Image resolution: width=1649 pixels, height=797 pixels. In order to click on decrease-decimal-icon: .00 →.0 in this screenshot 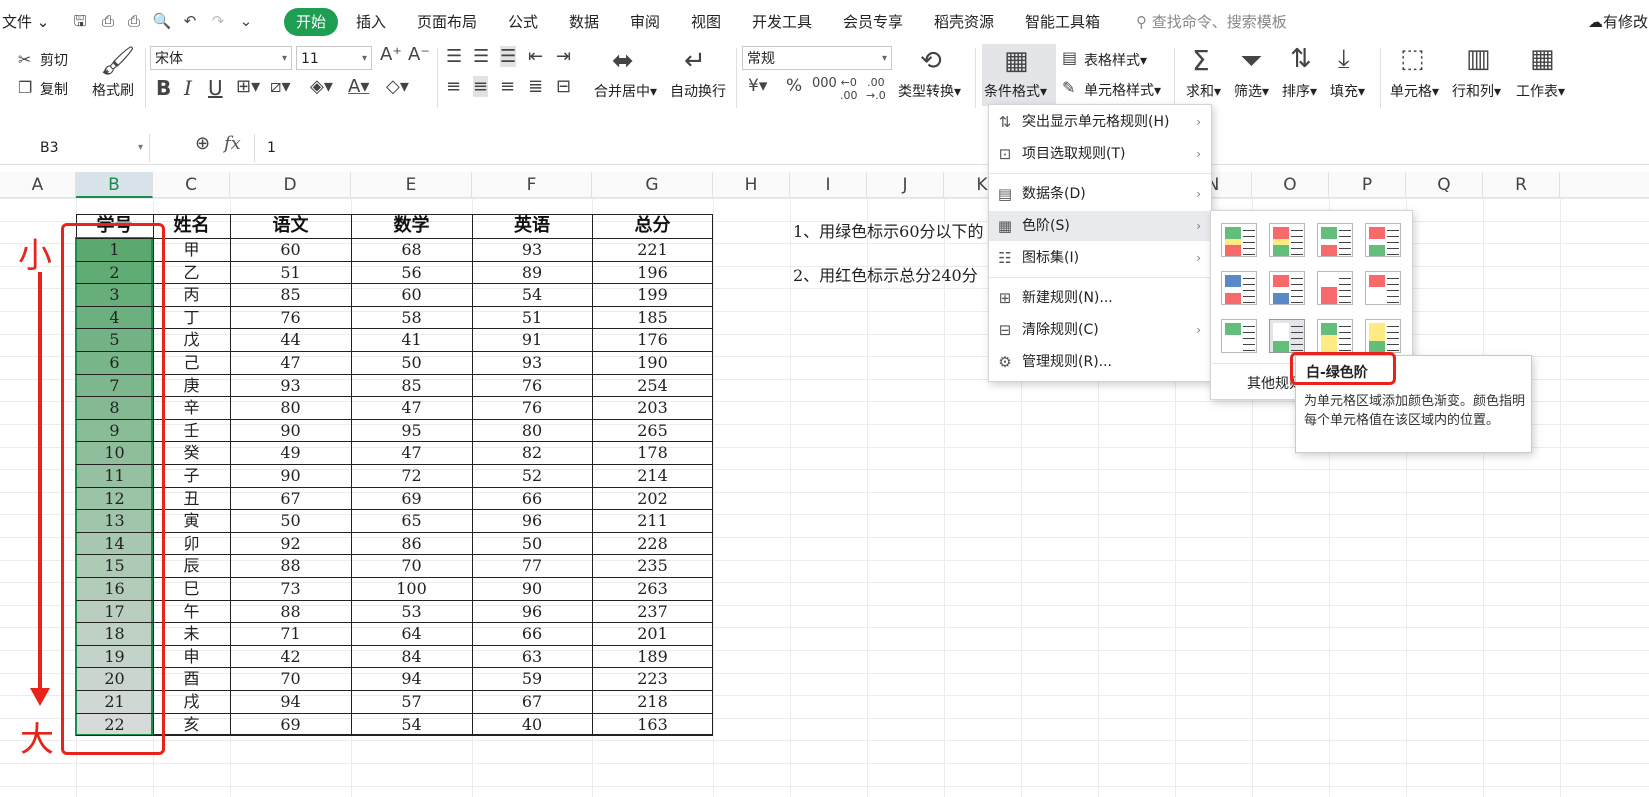, I will do `click(876, 89)`.